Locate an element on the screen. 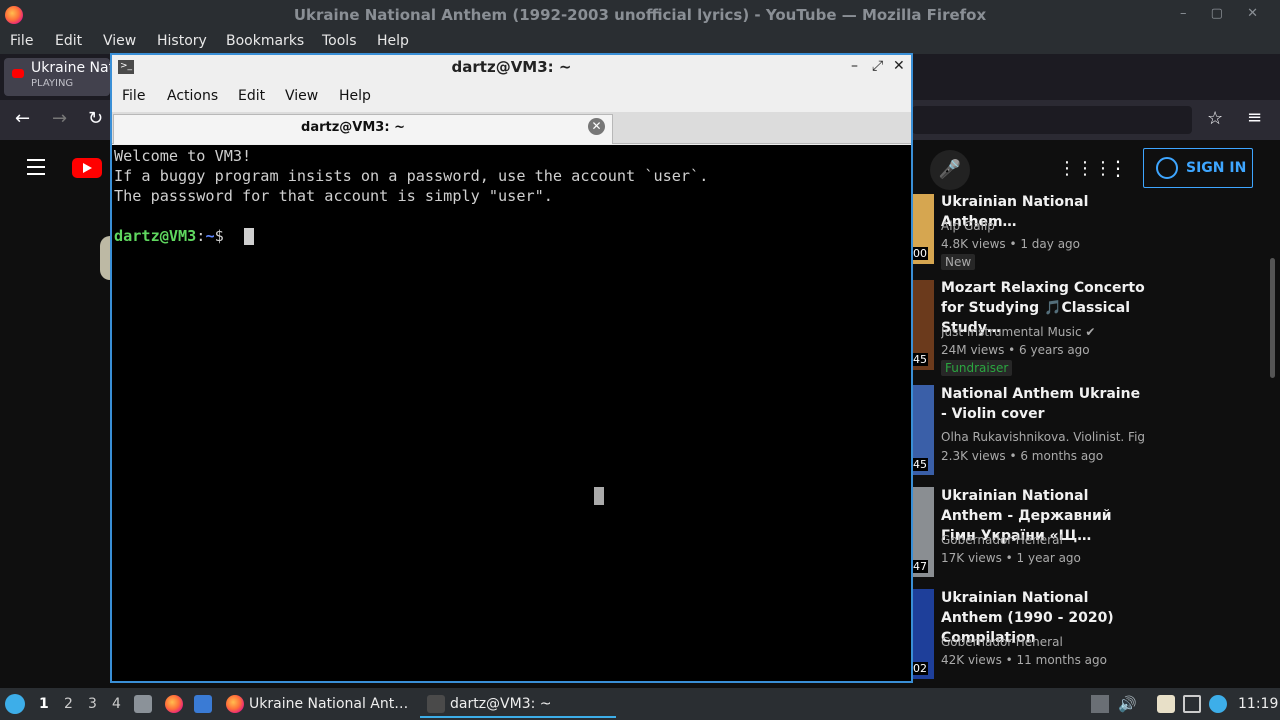 The width and height of the screenshot is (1280, 720). menu-history: History is located at coordinates (182, 41).